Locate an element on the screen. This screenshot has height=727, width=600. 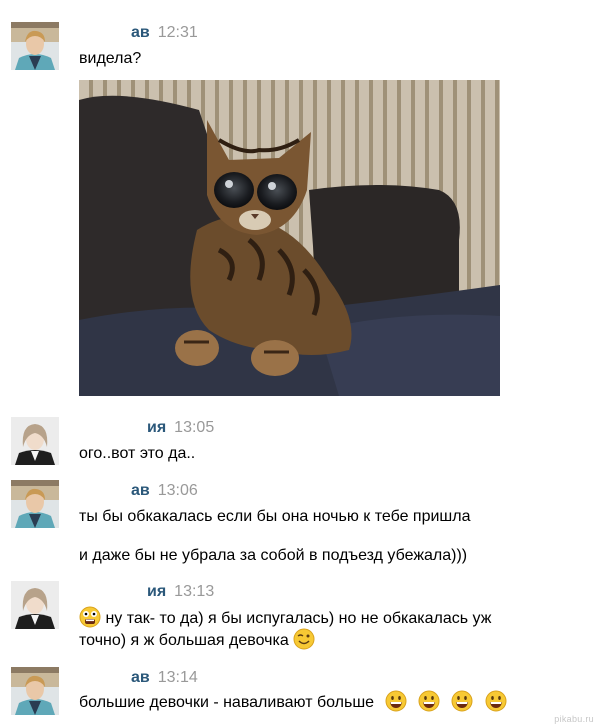
message-header: ия 13:05 is located at coordinates (180, 428).